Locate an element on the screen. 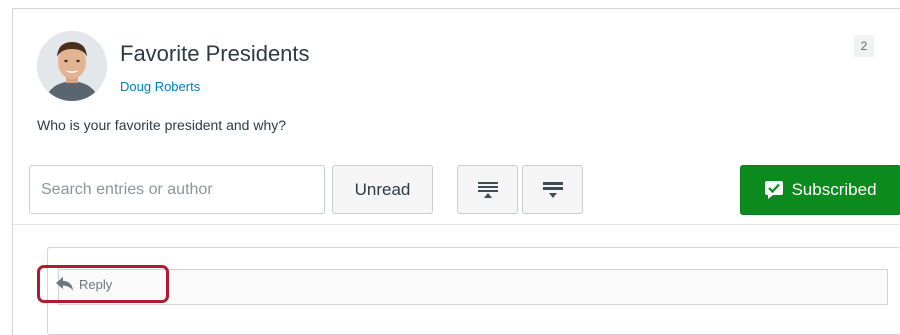 Image resolution: width=900 pixels, height=335 pixels. collapse-all-icon is located at coordinates (552, 189).